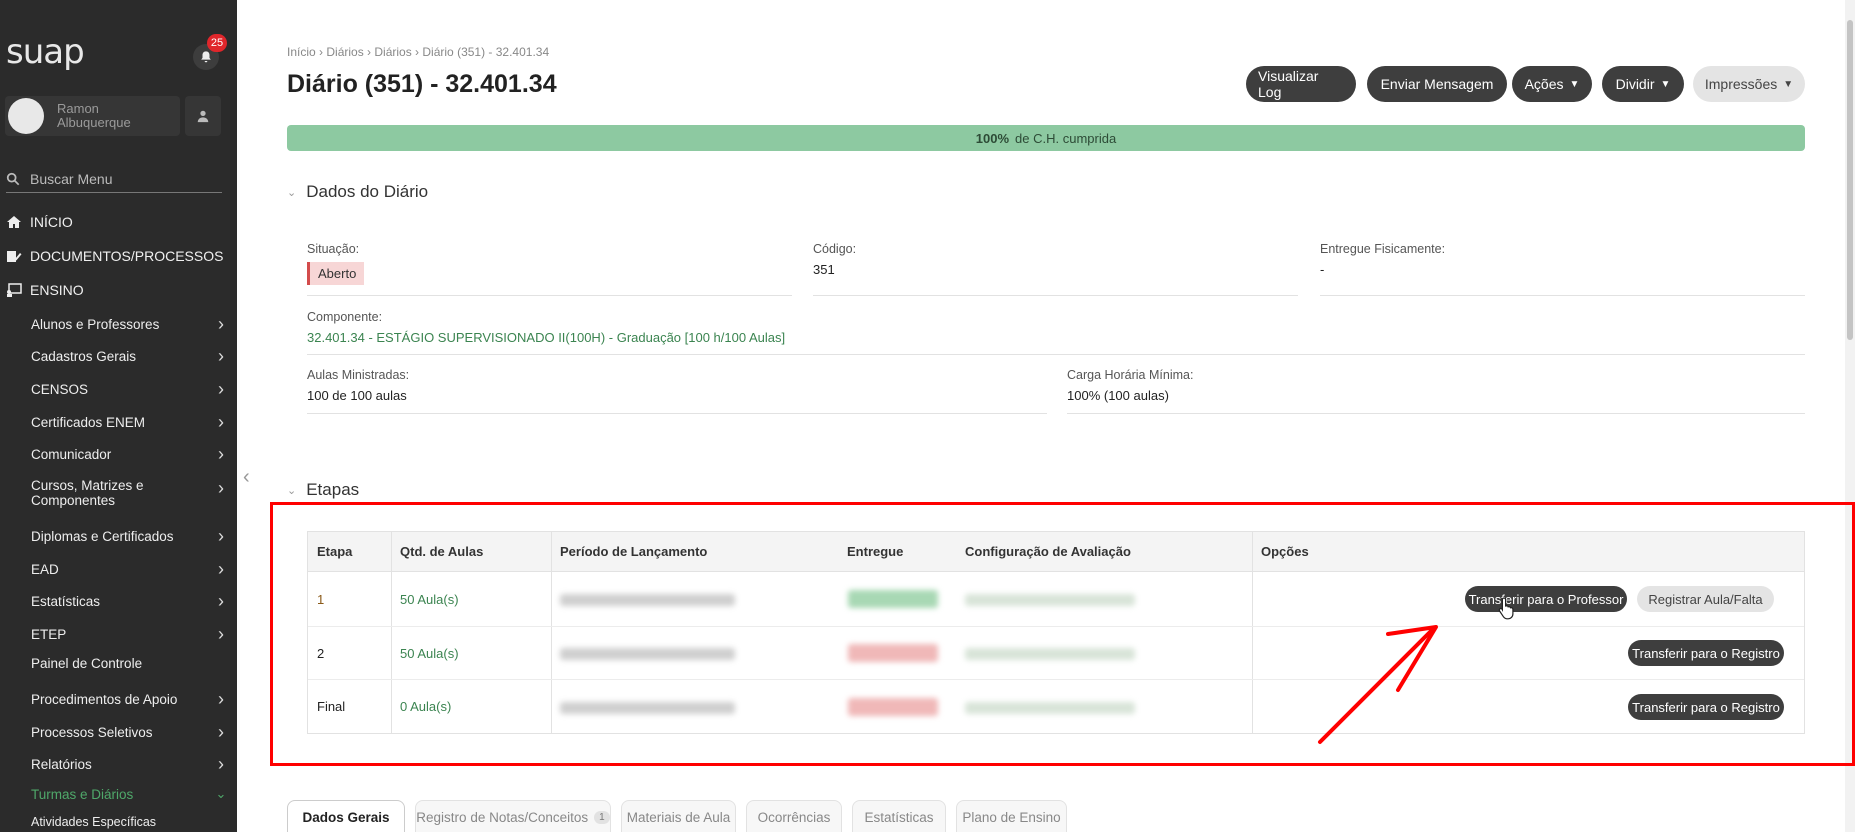  I want to click on tab-label: Dados Gerais, so click(346, 817).